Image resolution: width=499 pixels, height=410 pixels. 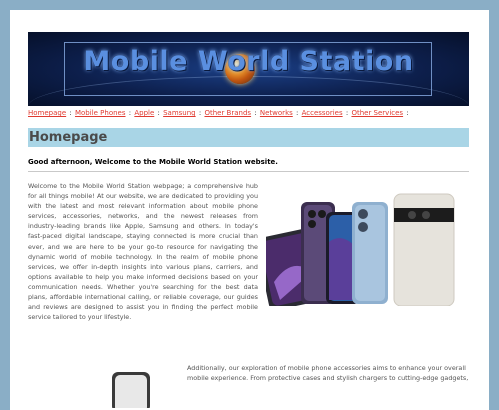 What do you see at coordinates (179, 113) in the screenshot?
I see `nav-link-samsung: Samsung` at bounding box center [179, 113].